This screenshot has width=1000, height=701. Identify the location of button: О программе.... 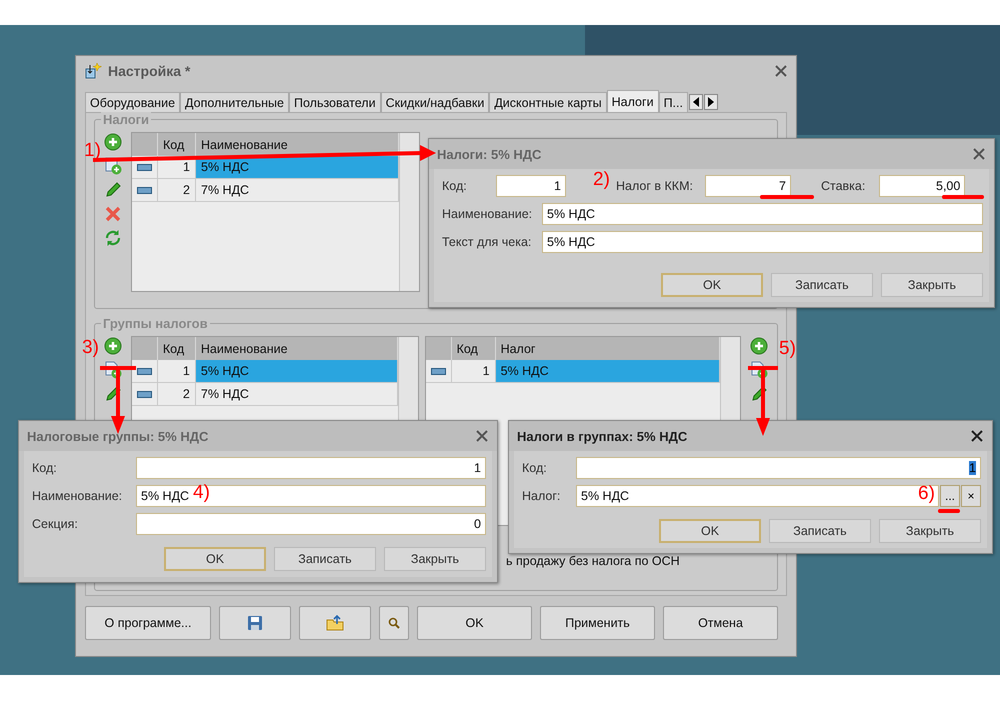
(148, 623).